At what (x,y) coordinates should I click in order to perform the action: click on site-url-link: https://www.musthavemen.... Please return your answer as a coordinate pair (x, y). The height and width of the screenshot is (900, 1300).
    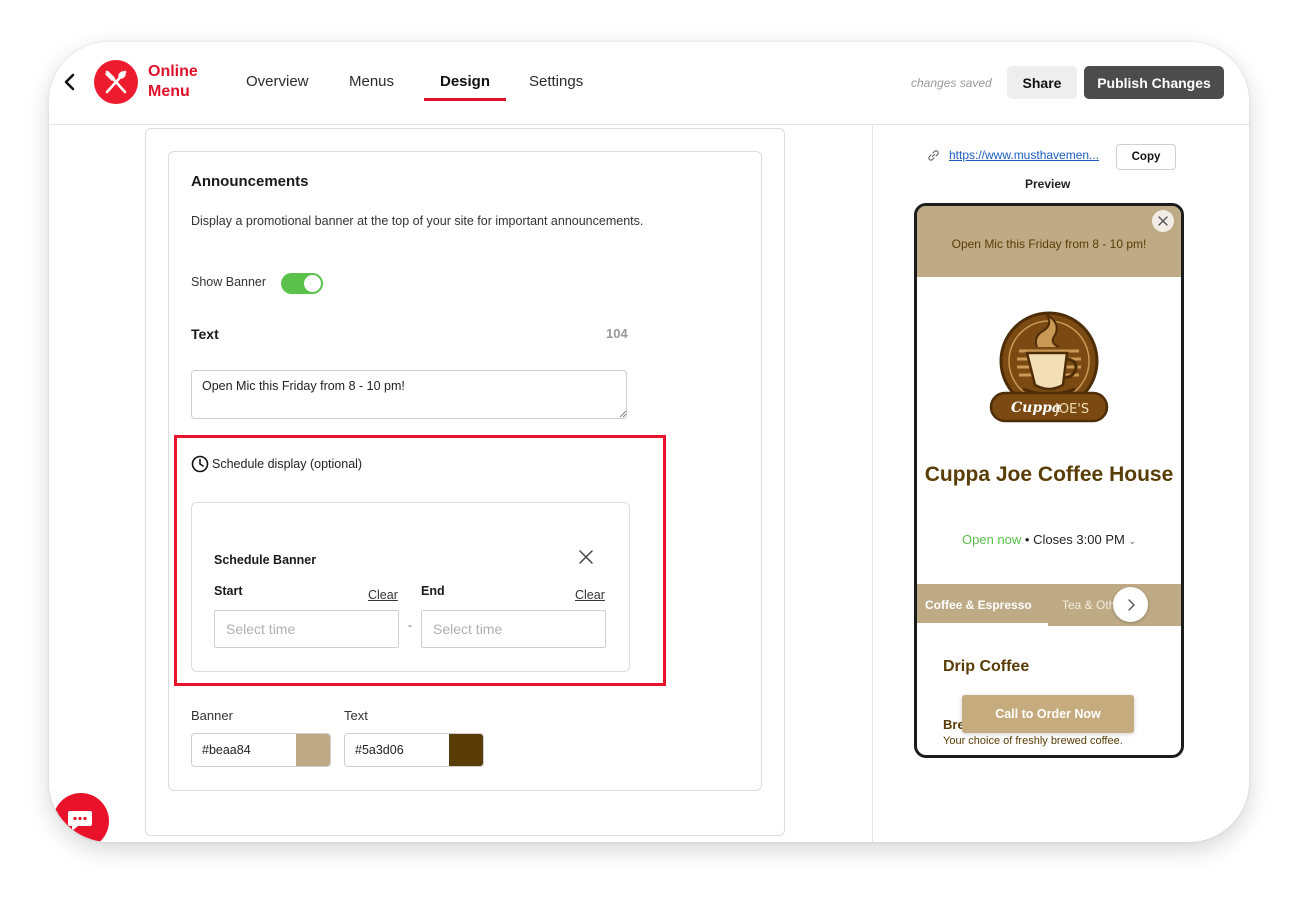
    Looking at the image, I should click on (1024, 155).